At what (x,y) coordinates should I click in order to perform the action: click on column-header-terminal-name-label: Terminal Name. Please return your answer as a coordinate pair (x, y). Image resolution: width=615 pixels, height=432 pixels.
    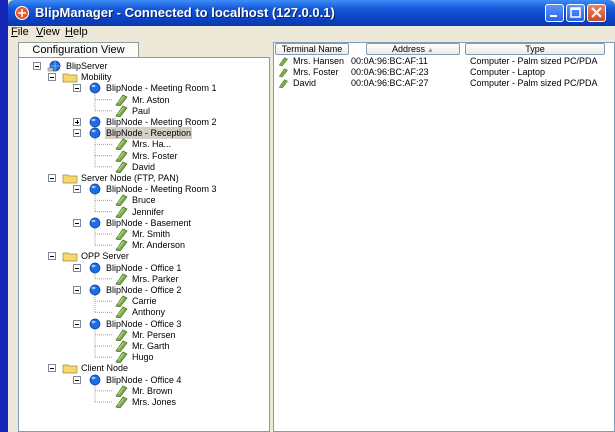
    Looking at the image, I should click on (312, 49).